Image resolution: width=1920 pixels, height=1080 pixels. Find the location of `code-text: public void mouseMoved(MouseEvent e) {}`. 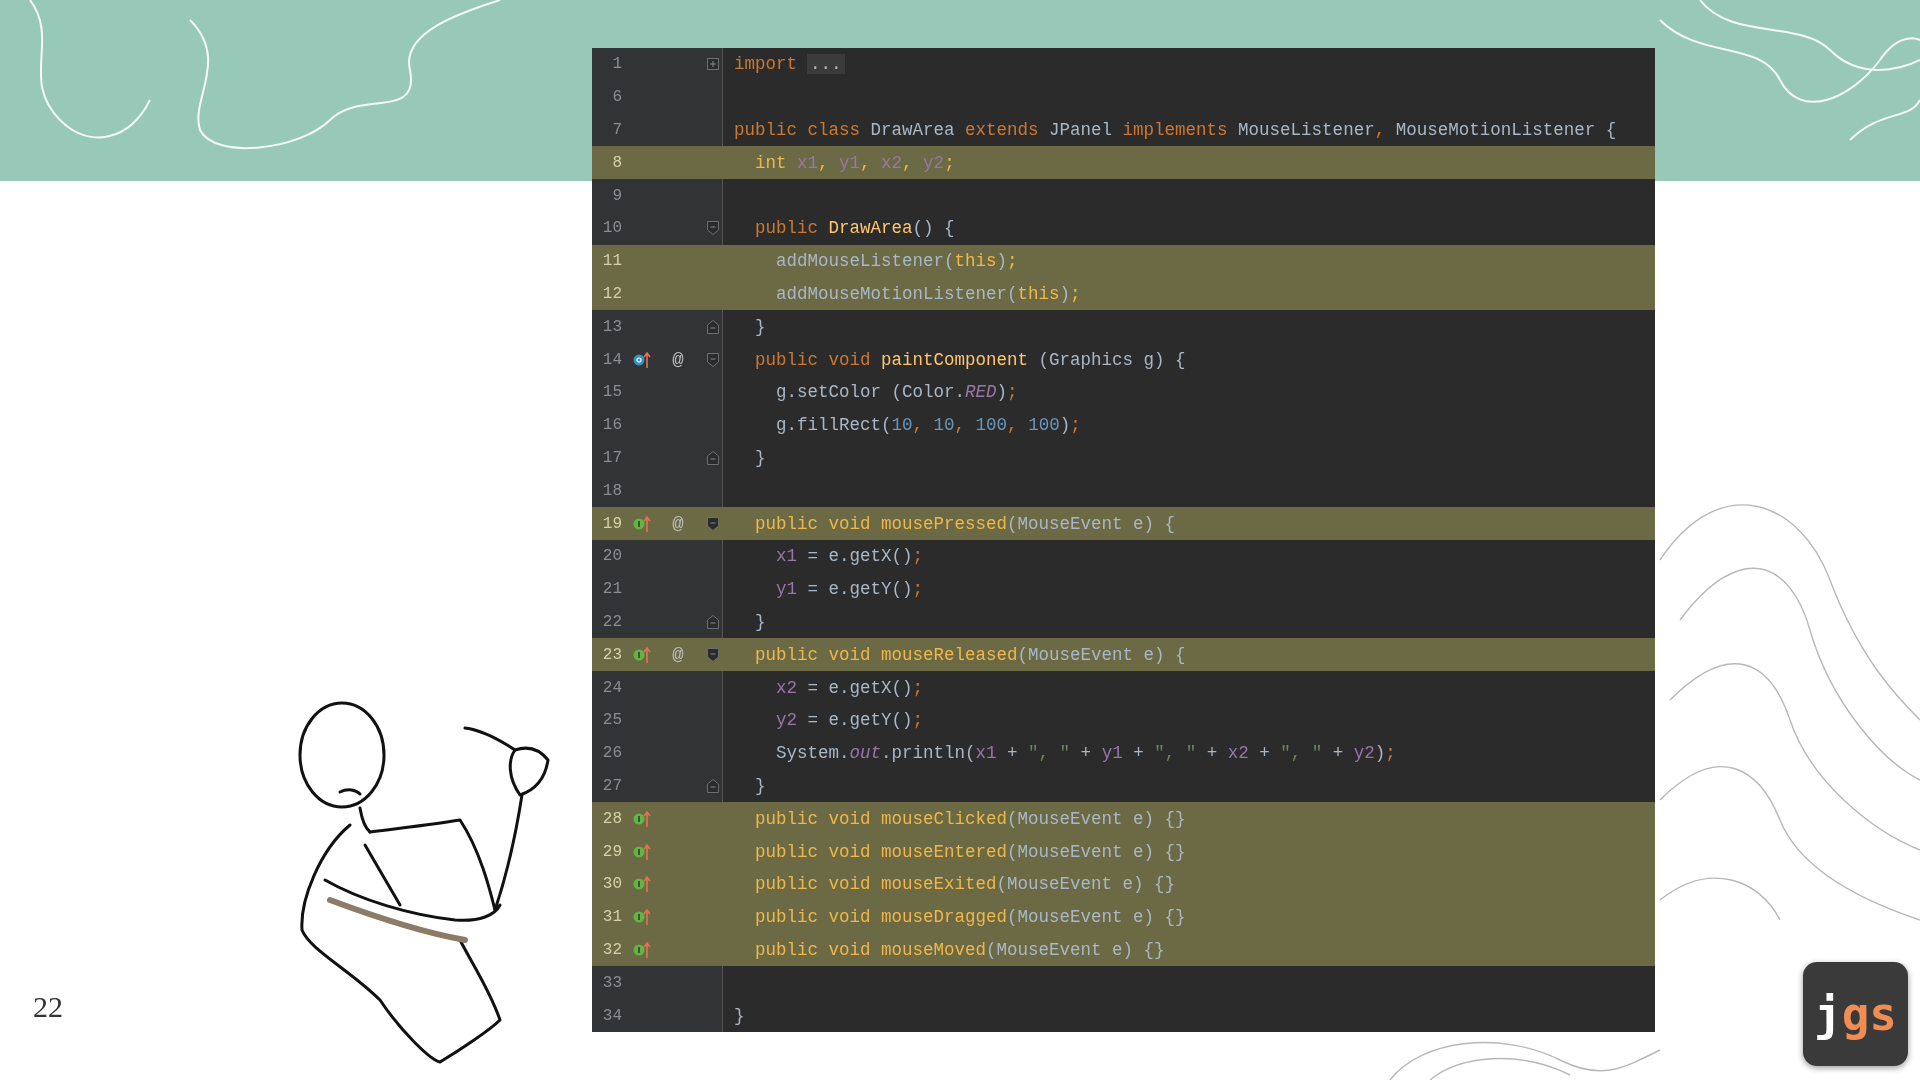

code-text: public void mouseMoved(MouseEvent e) {} is located at coordinates (959, 949).